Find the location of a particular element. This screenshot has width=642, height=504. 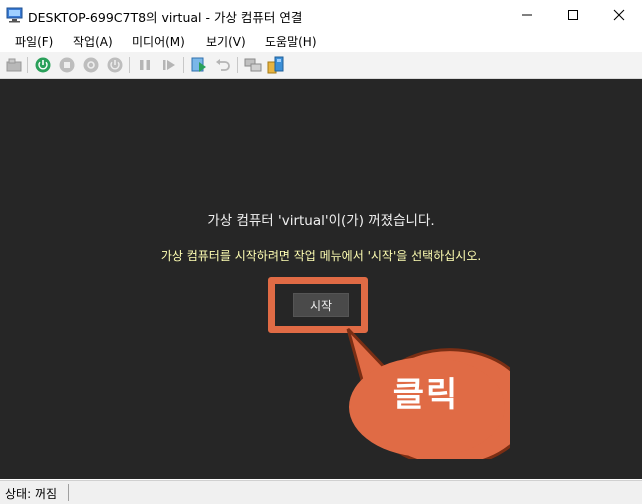

minimize-icon is located at coordinates (527, 15).